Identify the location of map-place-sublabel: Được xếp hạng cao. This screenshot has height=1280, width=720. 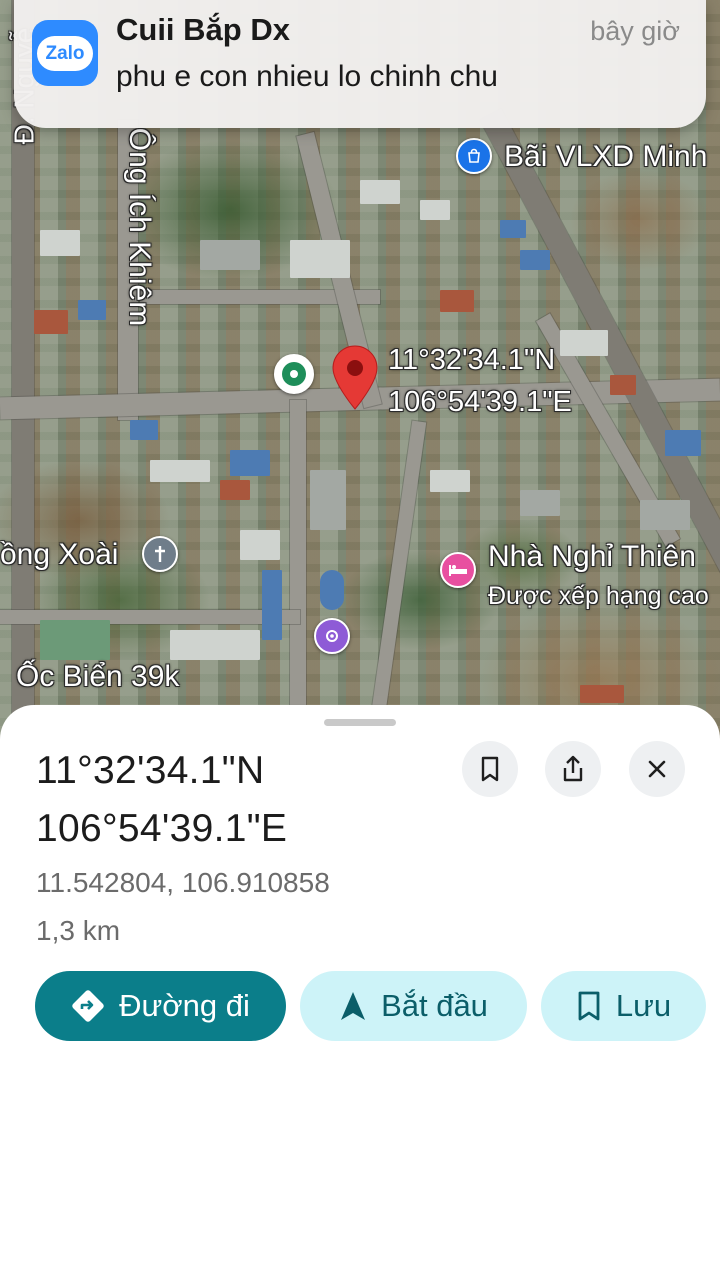
(598, 596).